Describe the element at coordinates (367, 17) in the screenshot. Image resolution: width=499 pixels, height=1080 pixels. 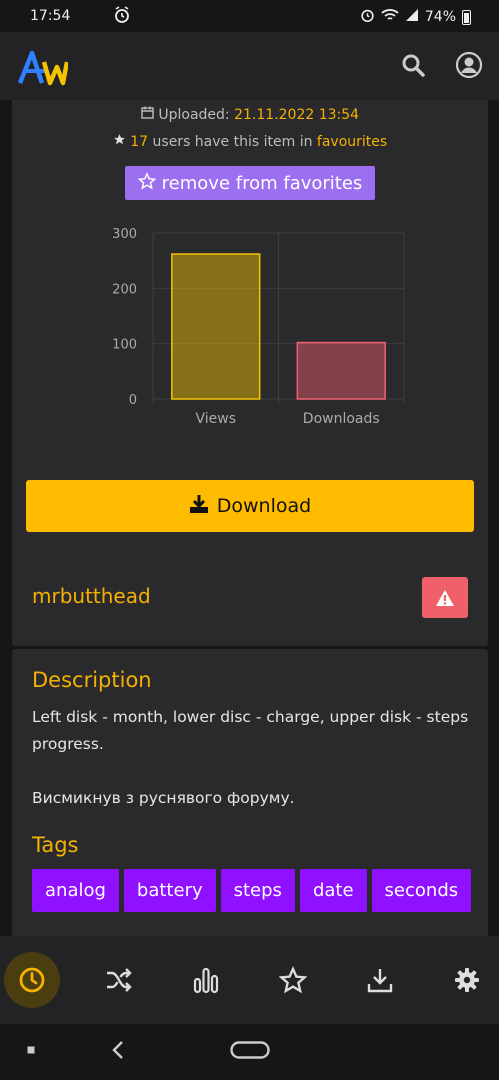
I see `alarm-icon` at that location.